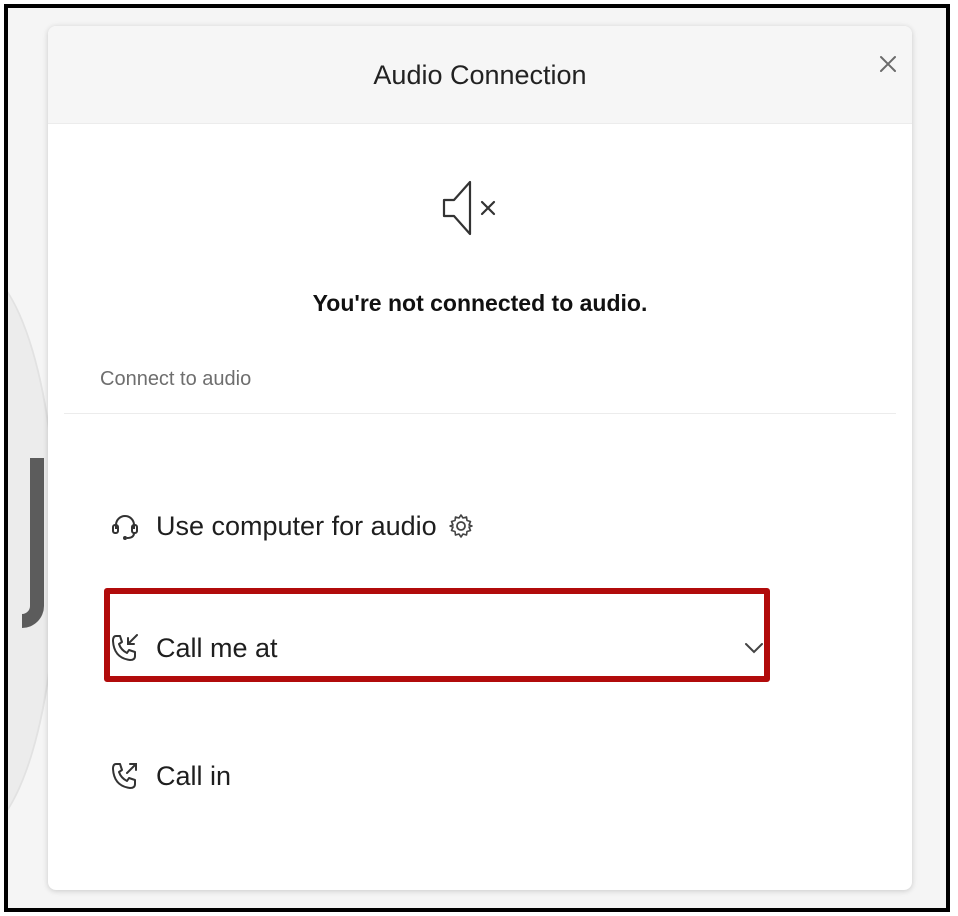  Describe the element at coordinates (217, 647) in the screenshot. I see `call-me-at-label: Call me at` at that location.